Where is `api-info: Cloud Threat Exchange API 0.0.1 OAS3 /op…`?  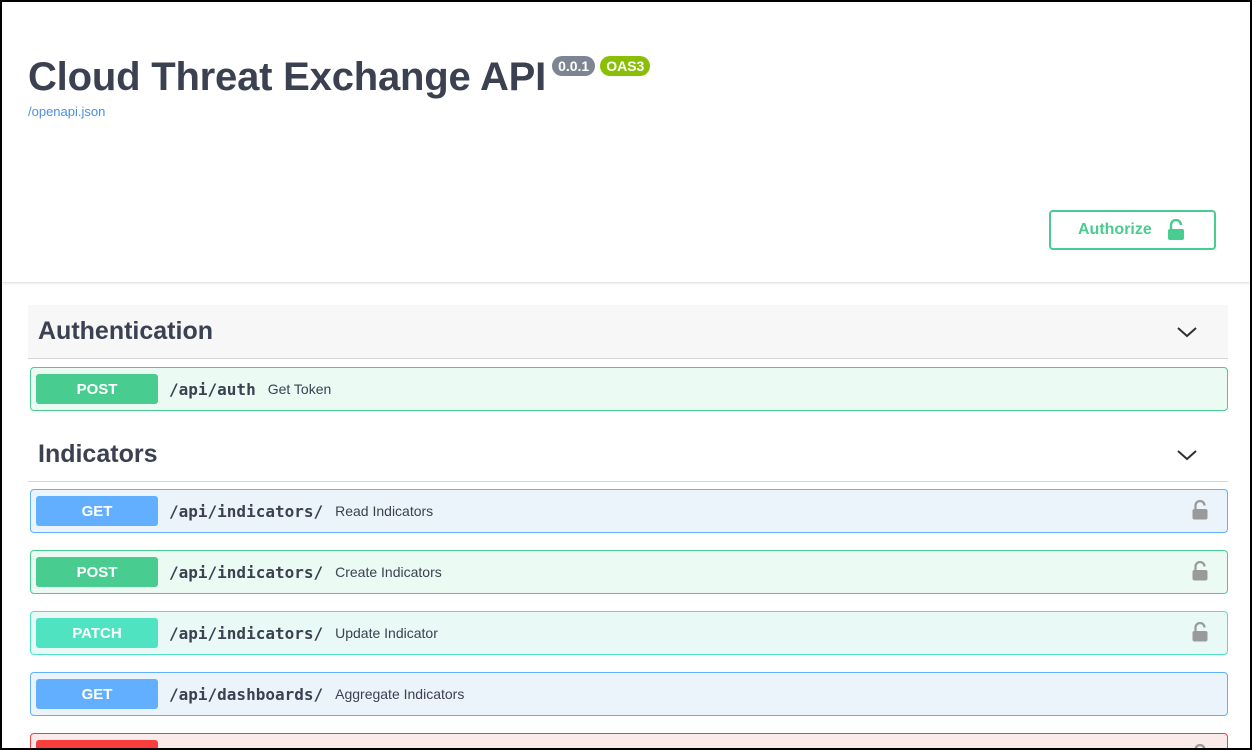
api-info: Cloud Threat Exchange API 0.0.1 OAS3 /op… is located at coordinates (339, 85).